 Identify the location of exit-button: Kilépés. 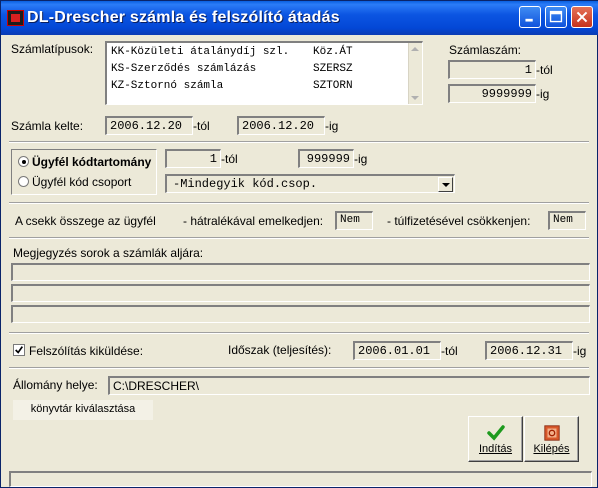
(551, 439).